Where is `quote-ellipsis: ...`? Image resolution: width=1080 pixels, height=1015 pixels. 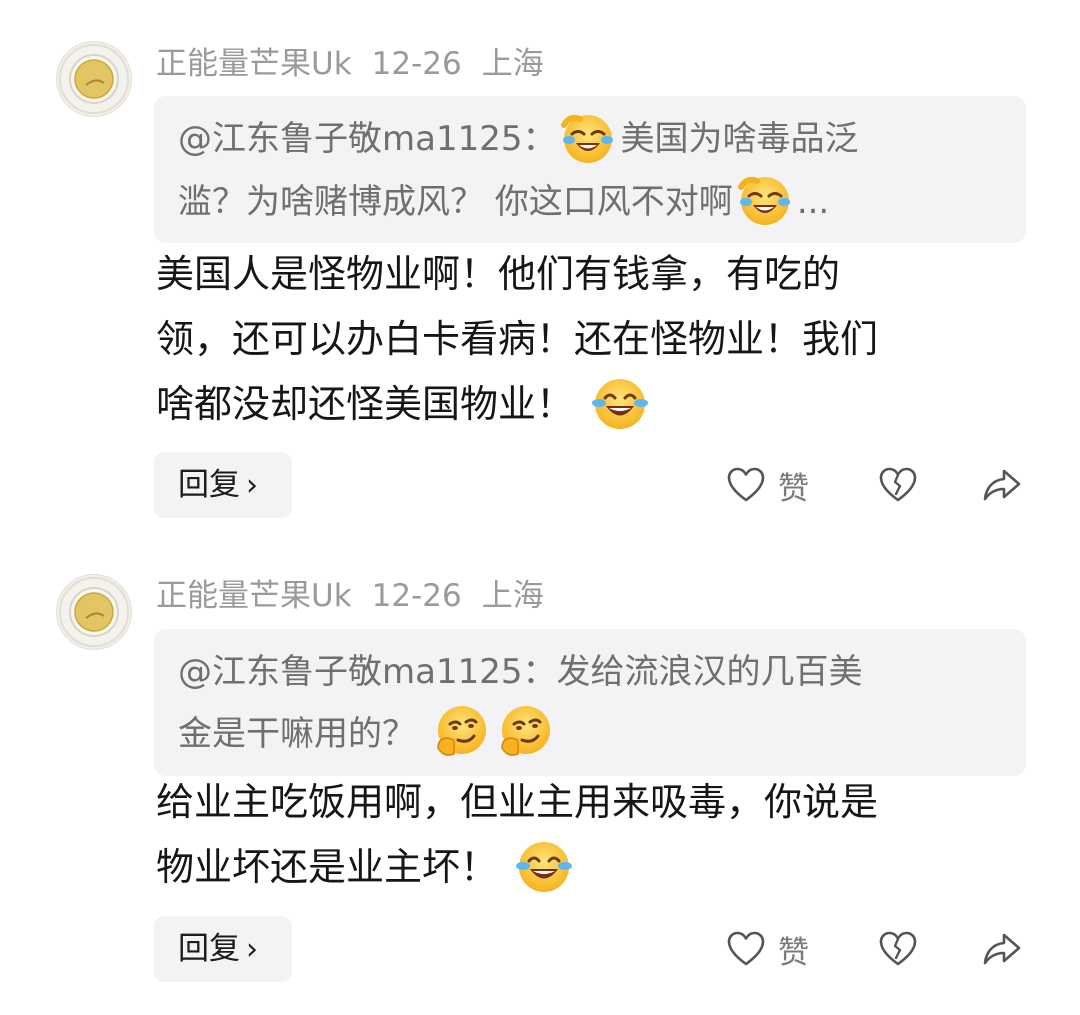
quote-ellipsis: ... is located at coordinates (813, 201).